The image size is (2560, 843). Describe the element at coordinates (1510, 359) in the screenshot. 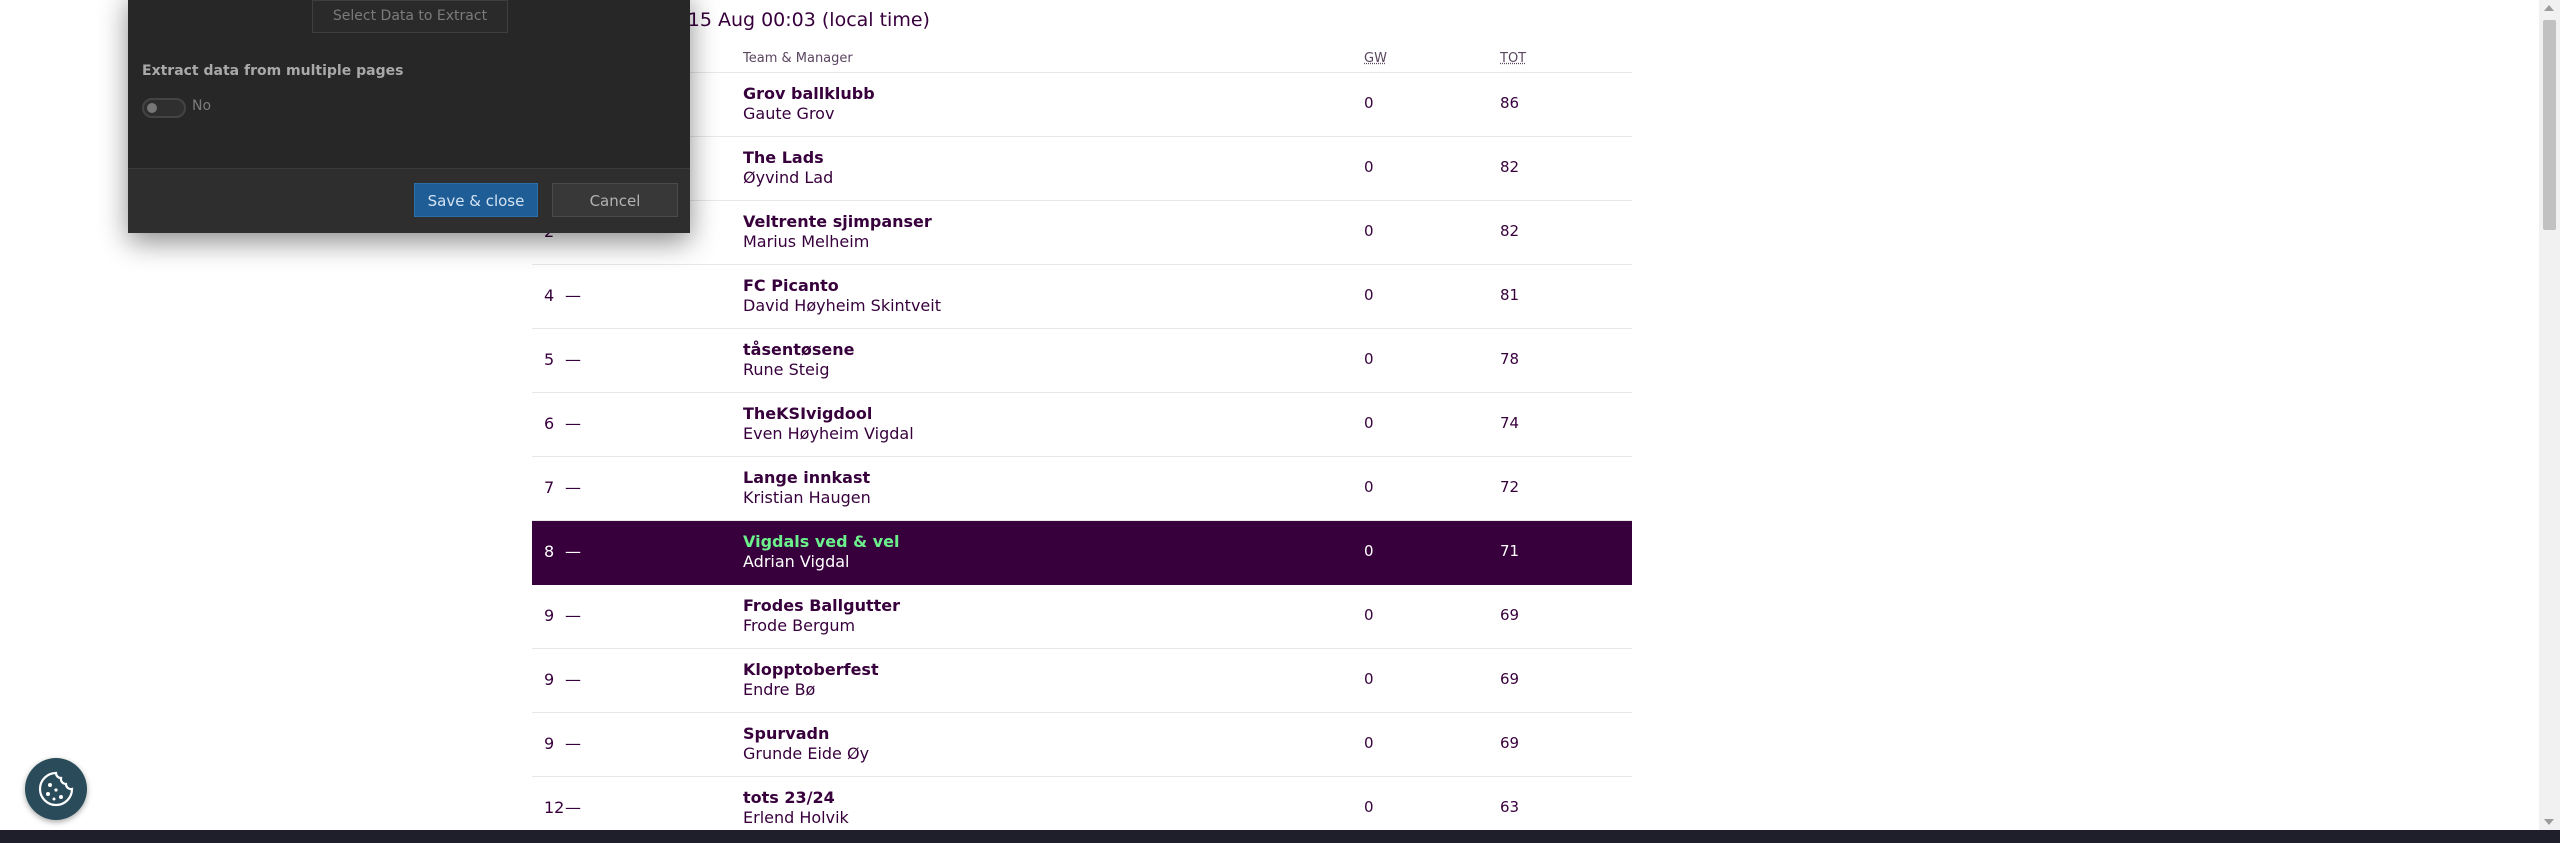

I see `total-points: 78` at that location.